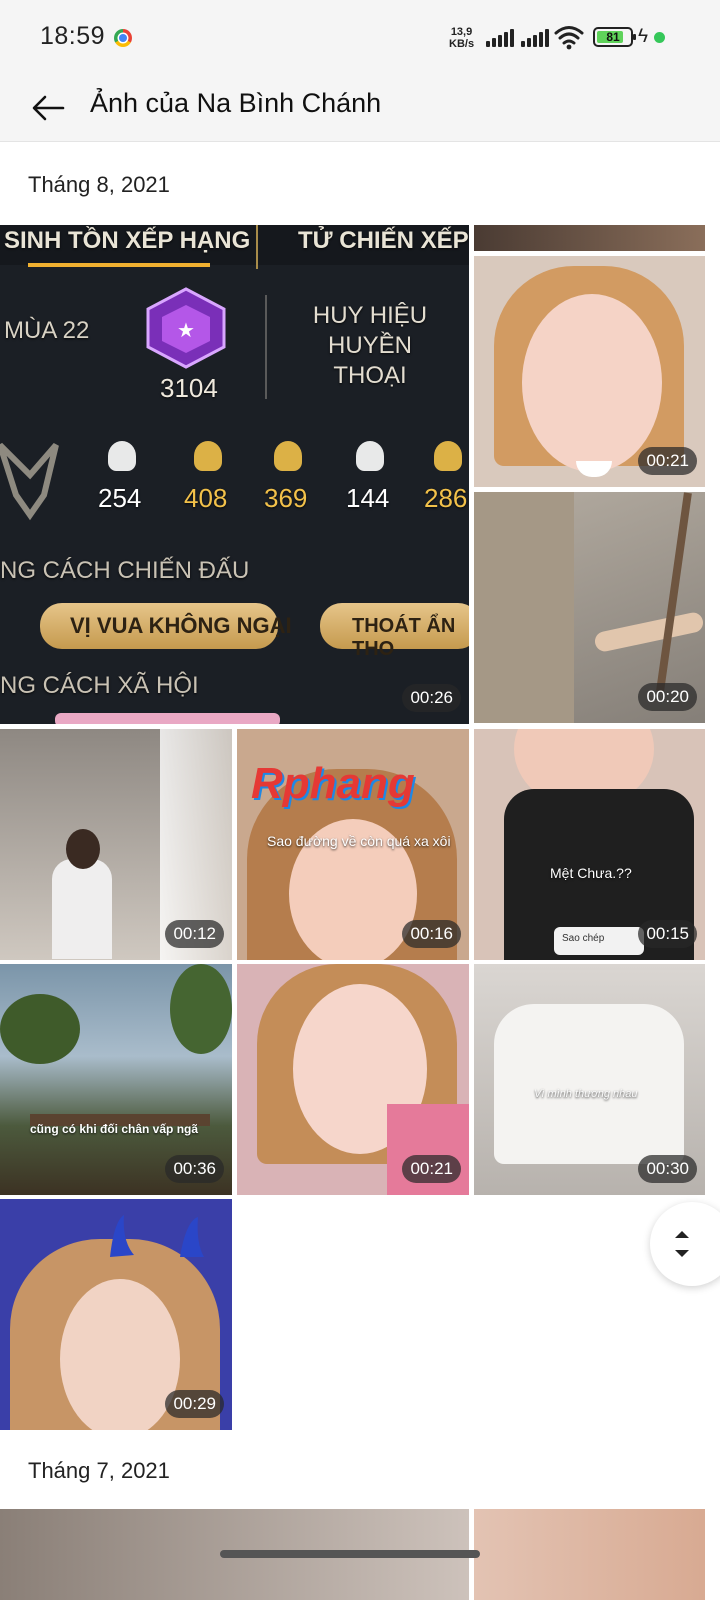 This screenshot has width=720, height=1600. Describe the element at coordinates (461, 32) in the screenshot. I see `net-speed-value: 13,9` at that location.